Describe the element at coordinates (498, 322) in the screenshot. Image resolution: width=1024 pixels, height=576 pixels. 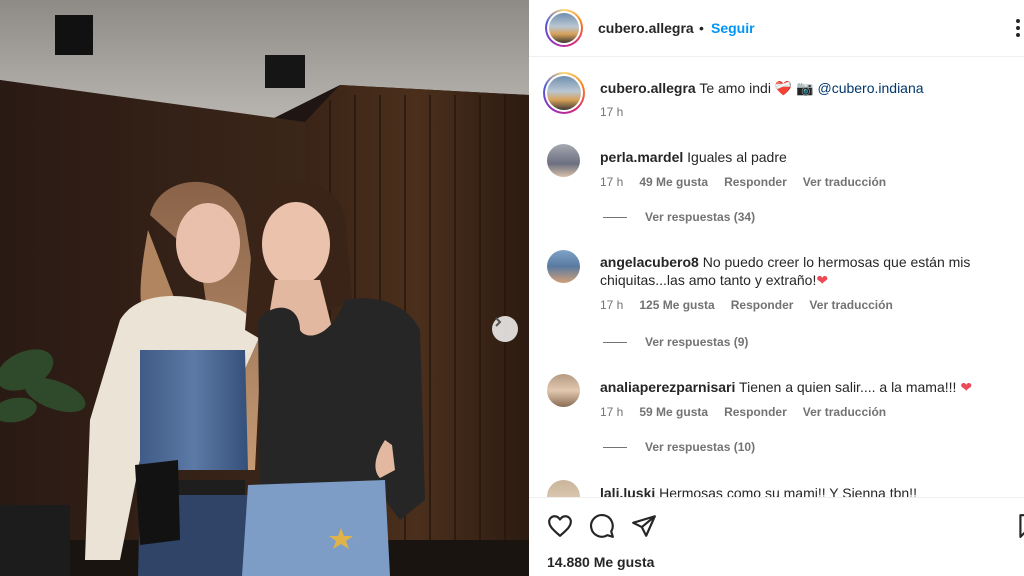
I see `chevron-right-icon` at that location.